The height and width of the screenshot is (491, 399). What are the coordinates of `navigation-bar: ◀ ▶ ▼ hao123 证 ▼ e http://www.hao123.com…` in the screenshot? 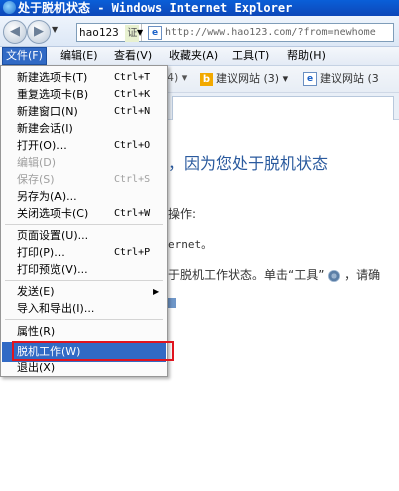 It's located at (199, 31).